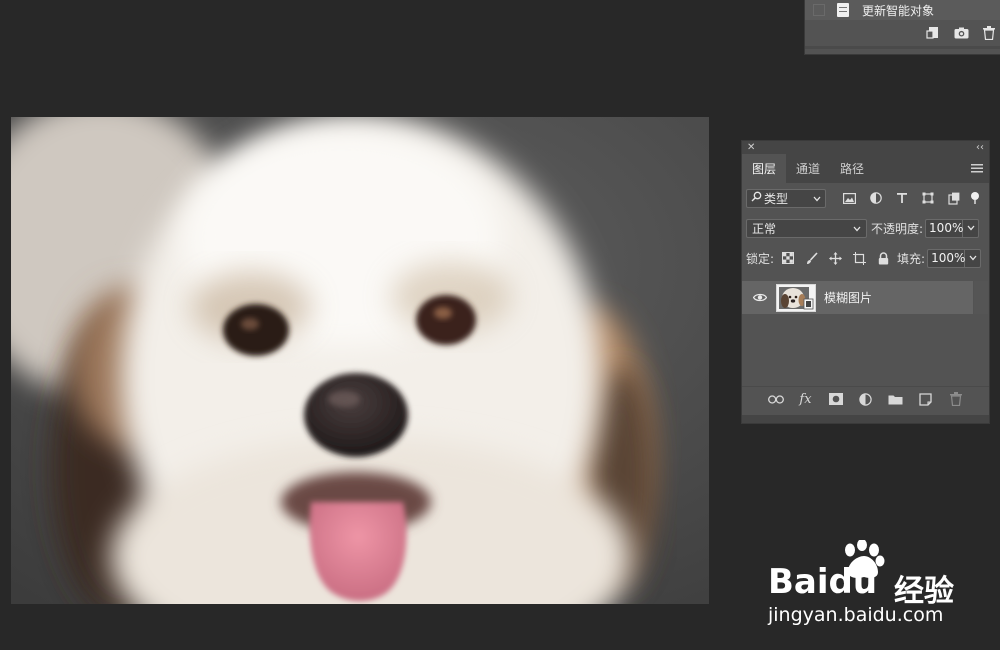 This screenshot has height=650, width=1000. I want to click on fill-dropdown-button, so click(973, 258).